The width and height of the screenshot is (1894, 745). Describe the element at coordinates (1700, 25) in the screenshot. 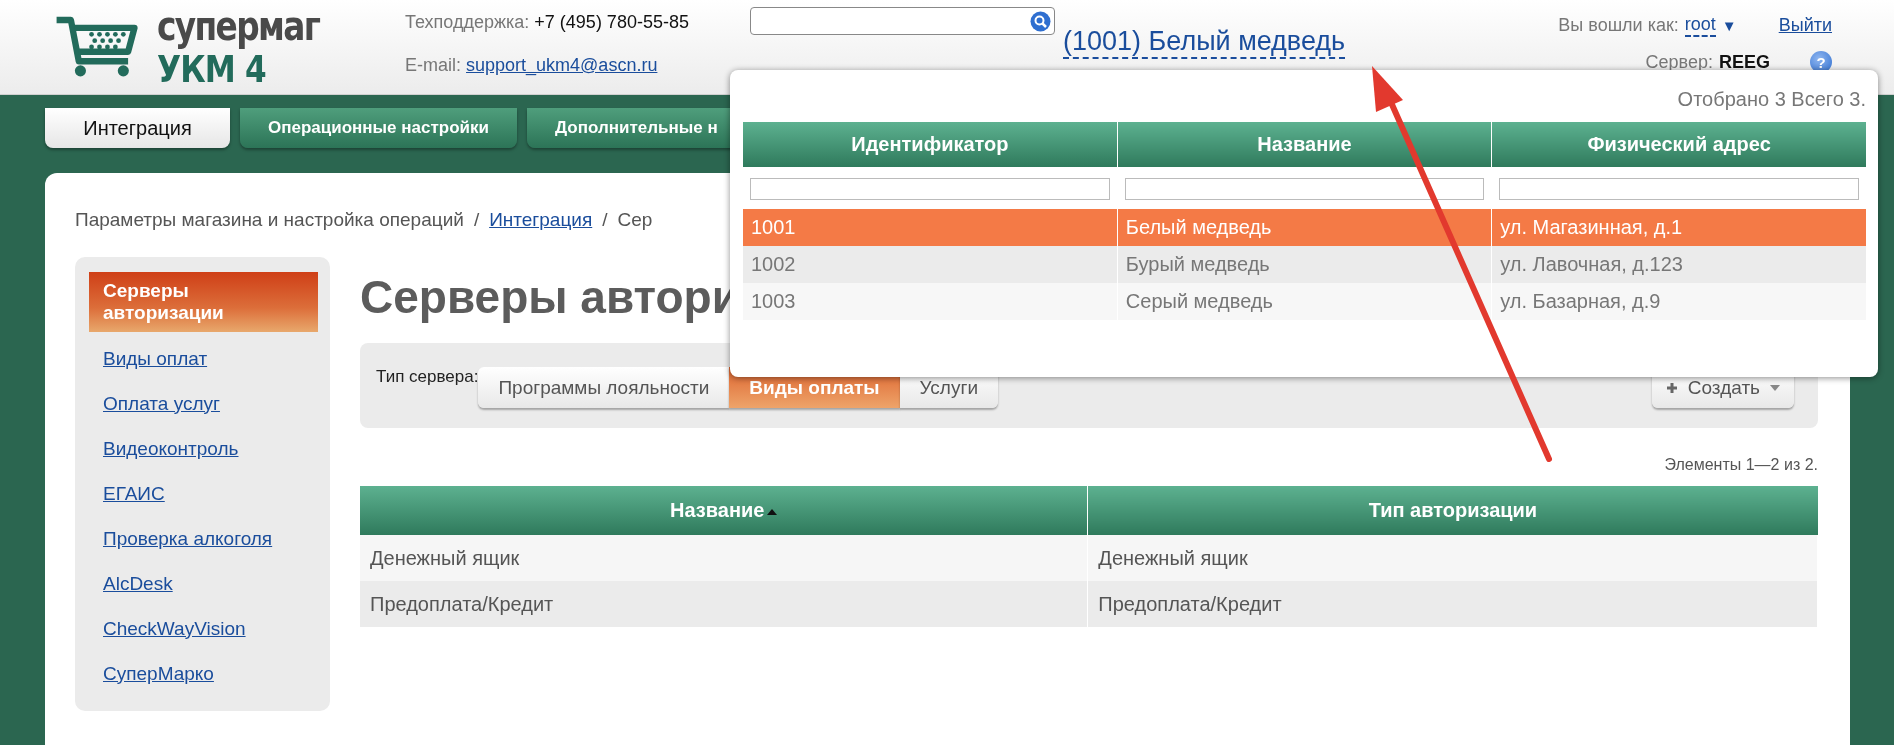

I see `user-link: root` at that location.